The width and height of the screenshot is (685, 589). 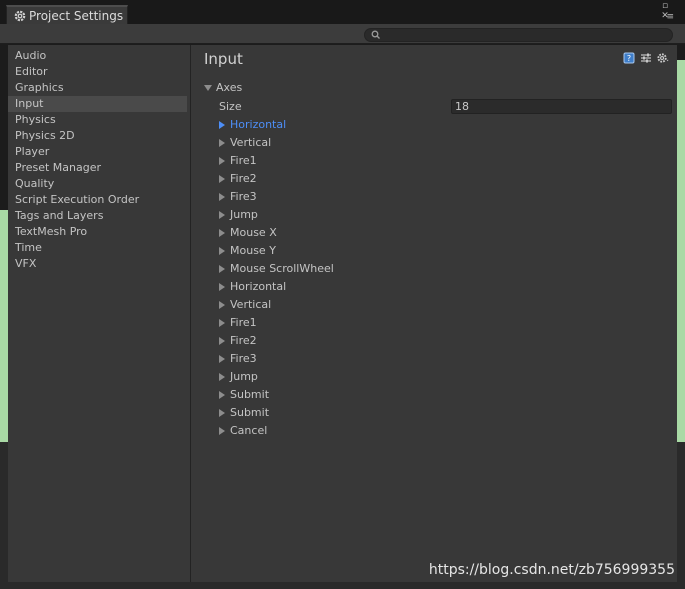 What do you see at coordinates (76, 15) in the screenshot?
I see `tab-title: Project Settings` at bounding box center [76, 15].